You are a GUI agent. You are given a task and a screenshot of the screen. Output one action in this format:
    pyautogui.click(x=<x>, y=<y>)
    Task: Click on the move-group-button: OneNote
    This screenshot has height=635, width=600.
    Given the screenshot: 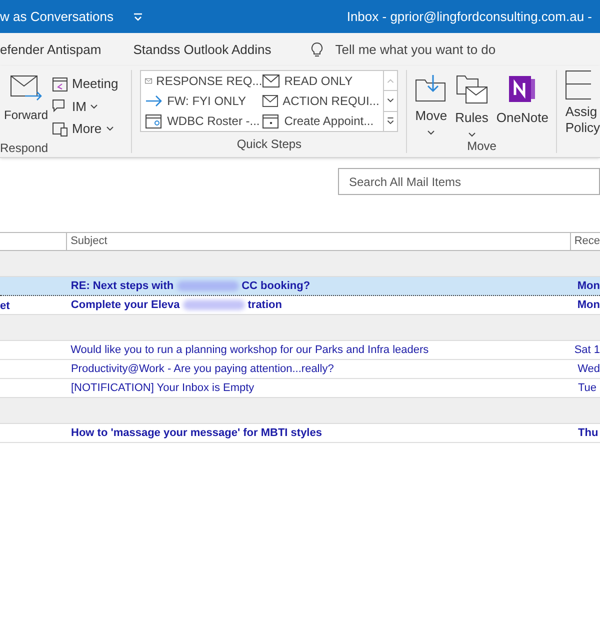 What is the action you would take?
    pyautogui.click(x=522, y=105)
    